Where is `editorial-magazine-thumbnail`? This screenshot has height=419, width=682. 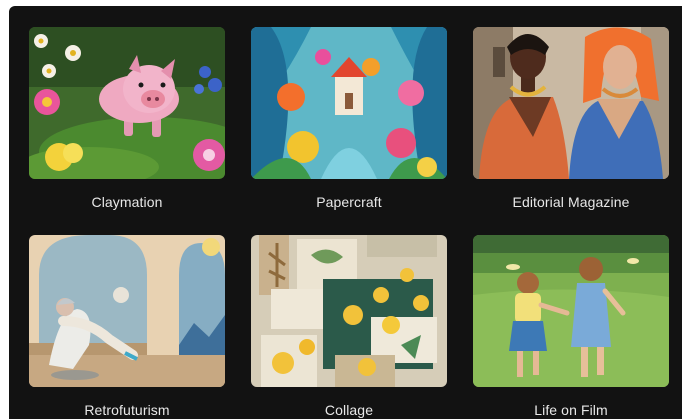 editorial-magazine-thumbnail is located at coordinates (571, 103).